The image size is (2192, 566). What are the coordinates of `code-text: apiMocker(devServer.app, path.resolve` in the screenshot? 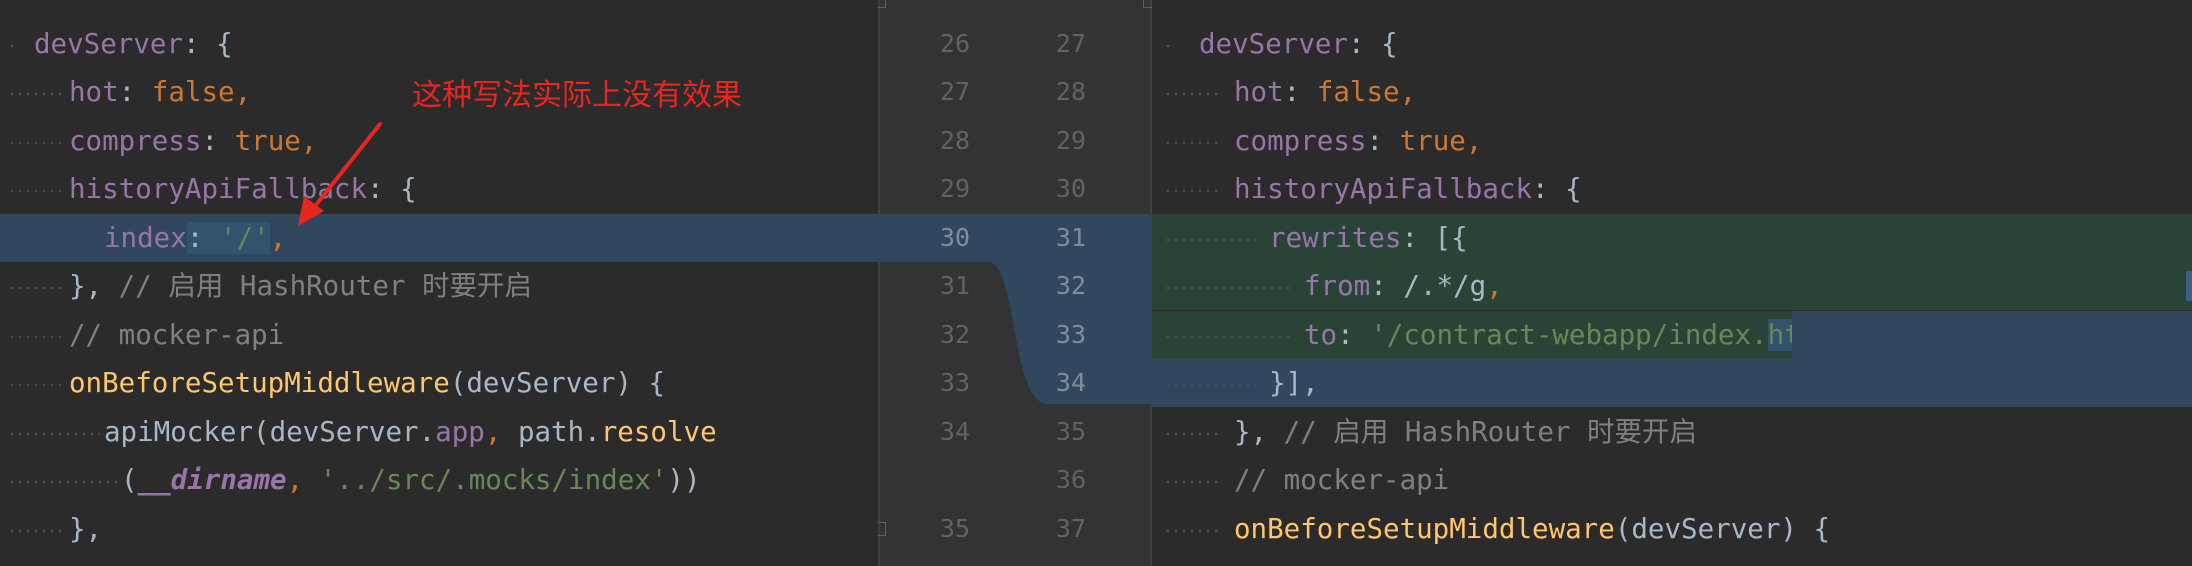 It's located at (410, 432).